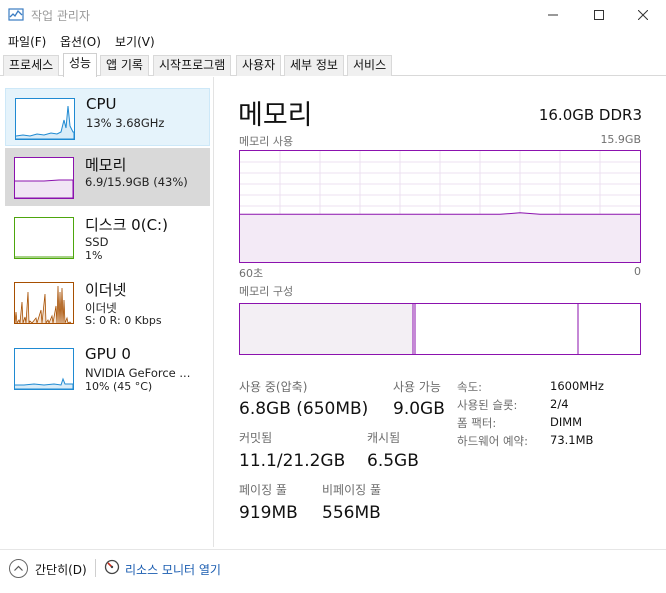  I want to click on sidebar-item-disk: 디스크 0(C:) SSD 1%, so click(107, 237).